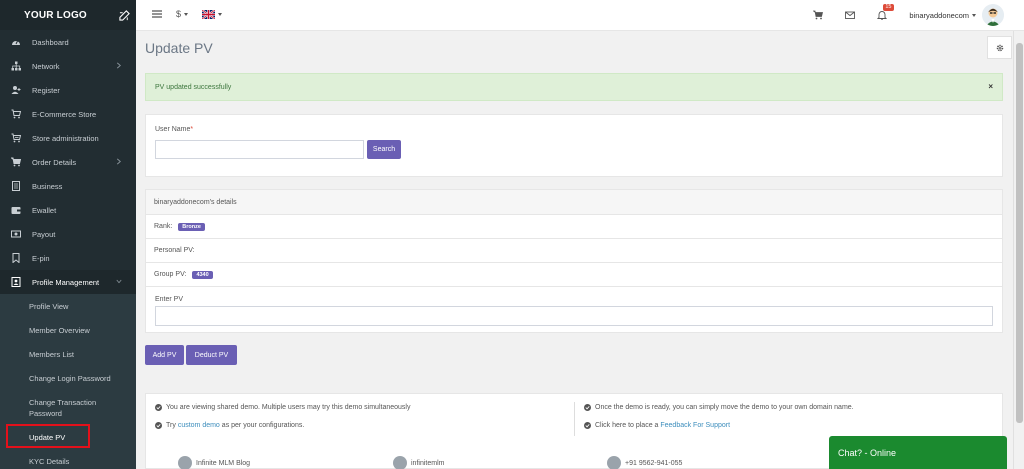 The image size is (1024, 469). What do you see at coordinates (157, 14) in the screenshot?
I see `menu-toggle-icon` at bounding box center [157, 14].